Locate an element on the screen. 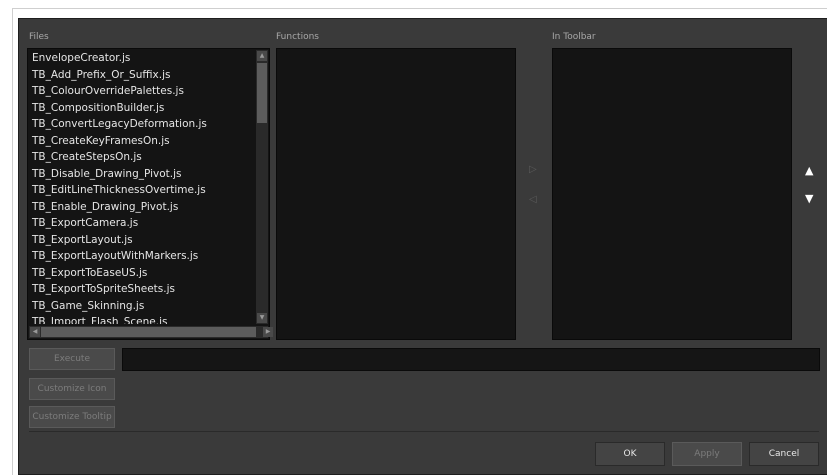 This screenshot has width=827, height=475. file-list-item: TB_EditLineThicknessOvertime.js is located at coordinates (142, 190).